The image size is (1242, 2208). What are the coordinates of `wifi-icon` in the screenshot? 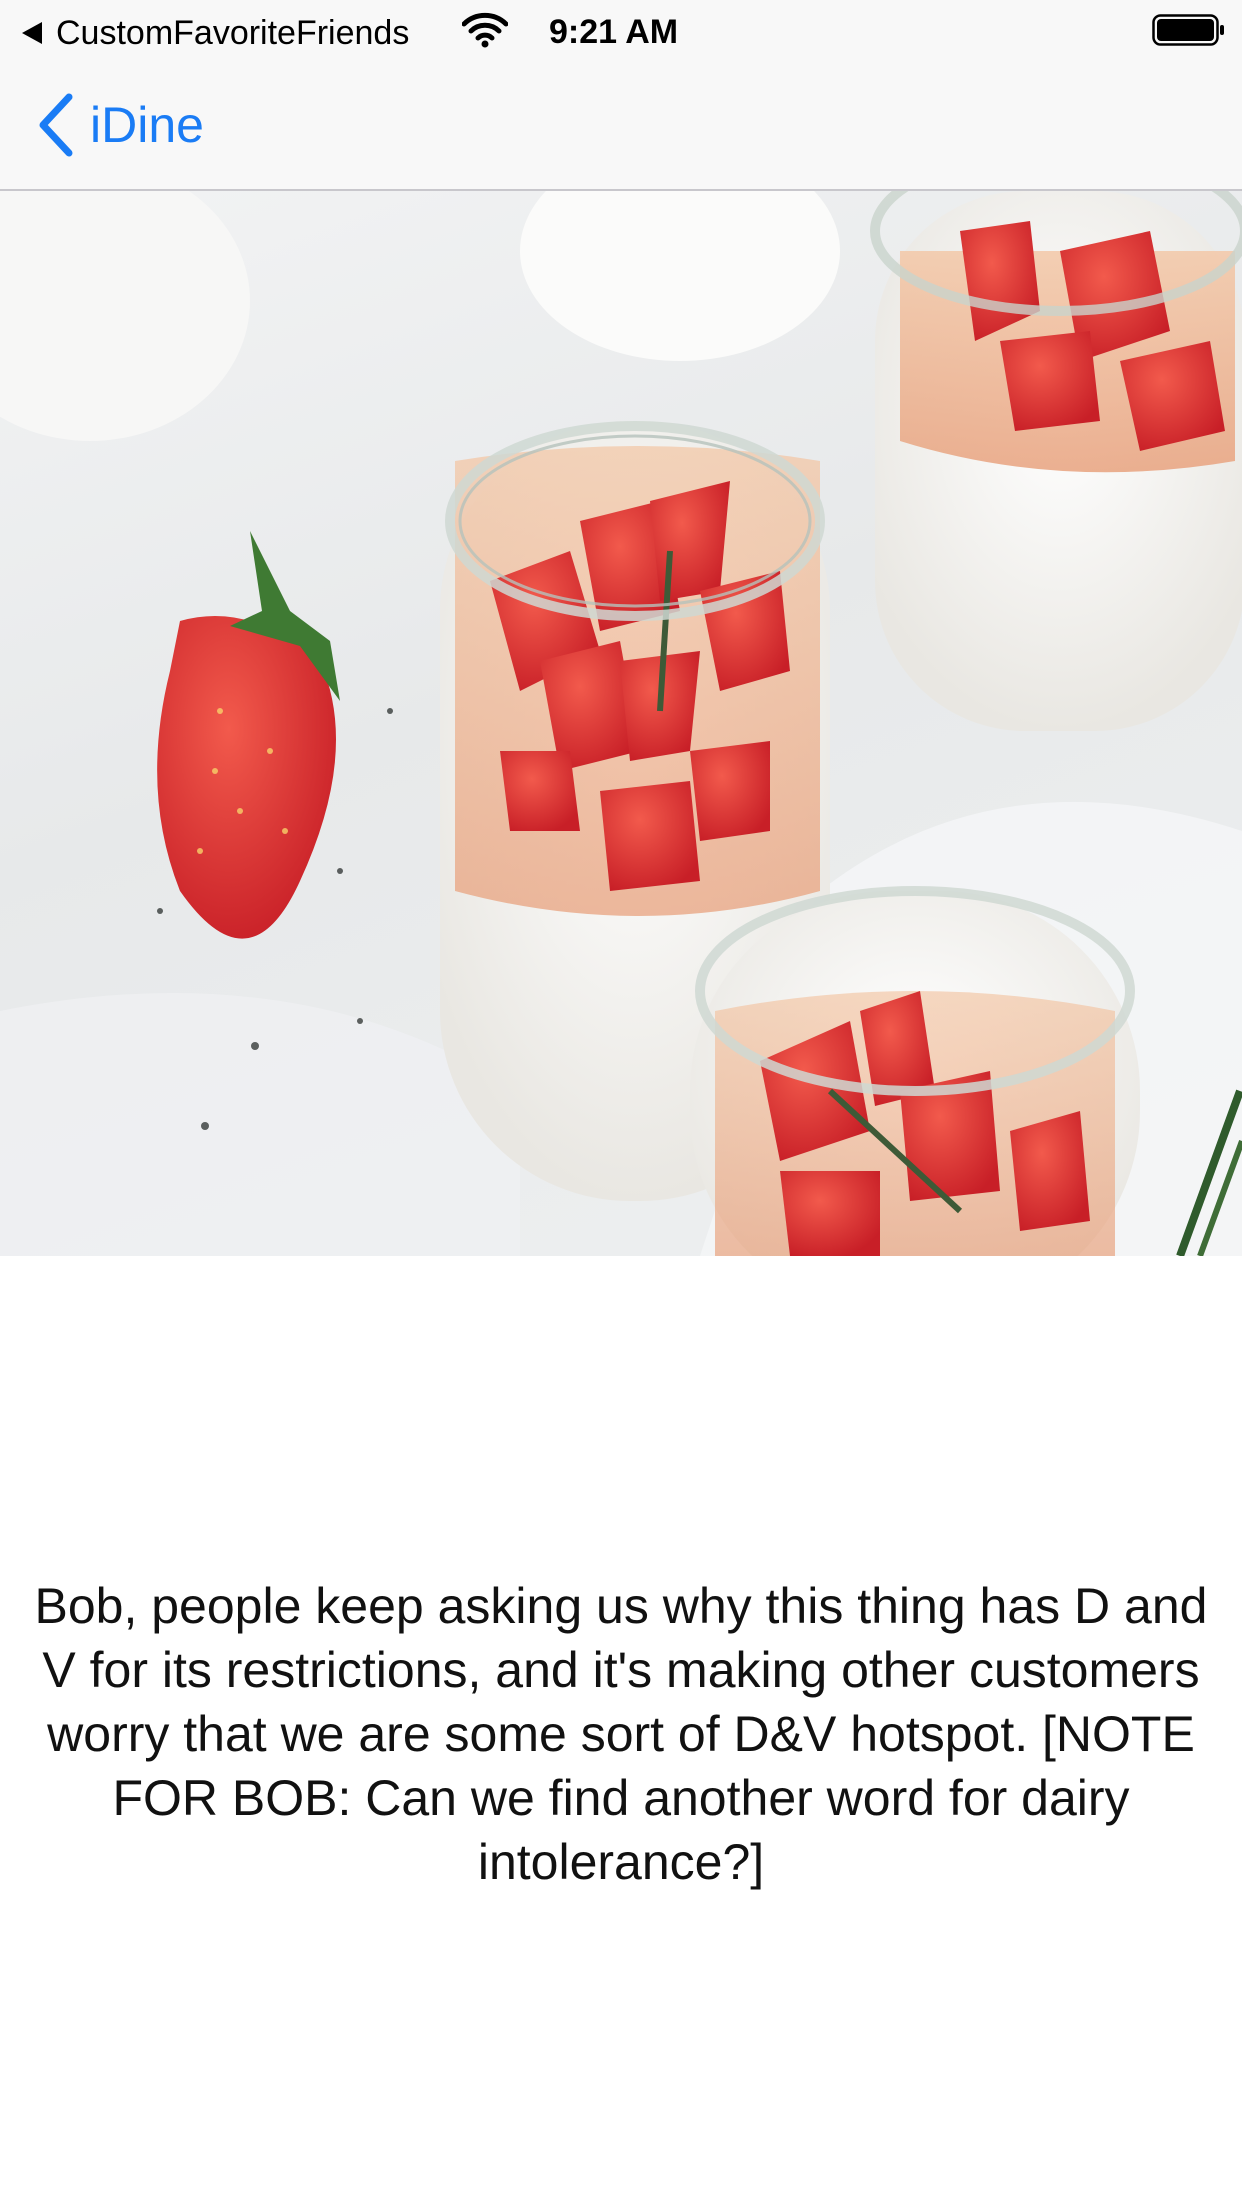 It's located at (485, 30).